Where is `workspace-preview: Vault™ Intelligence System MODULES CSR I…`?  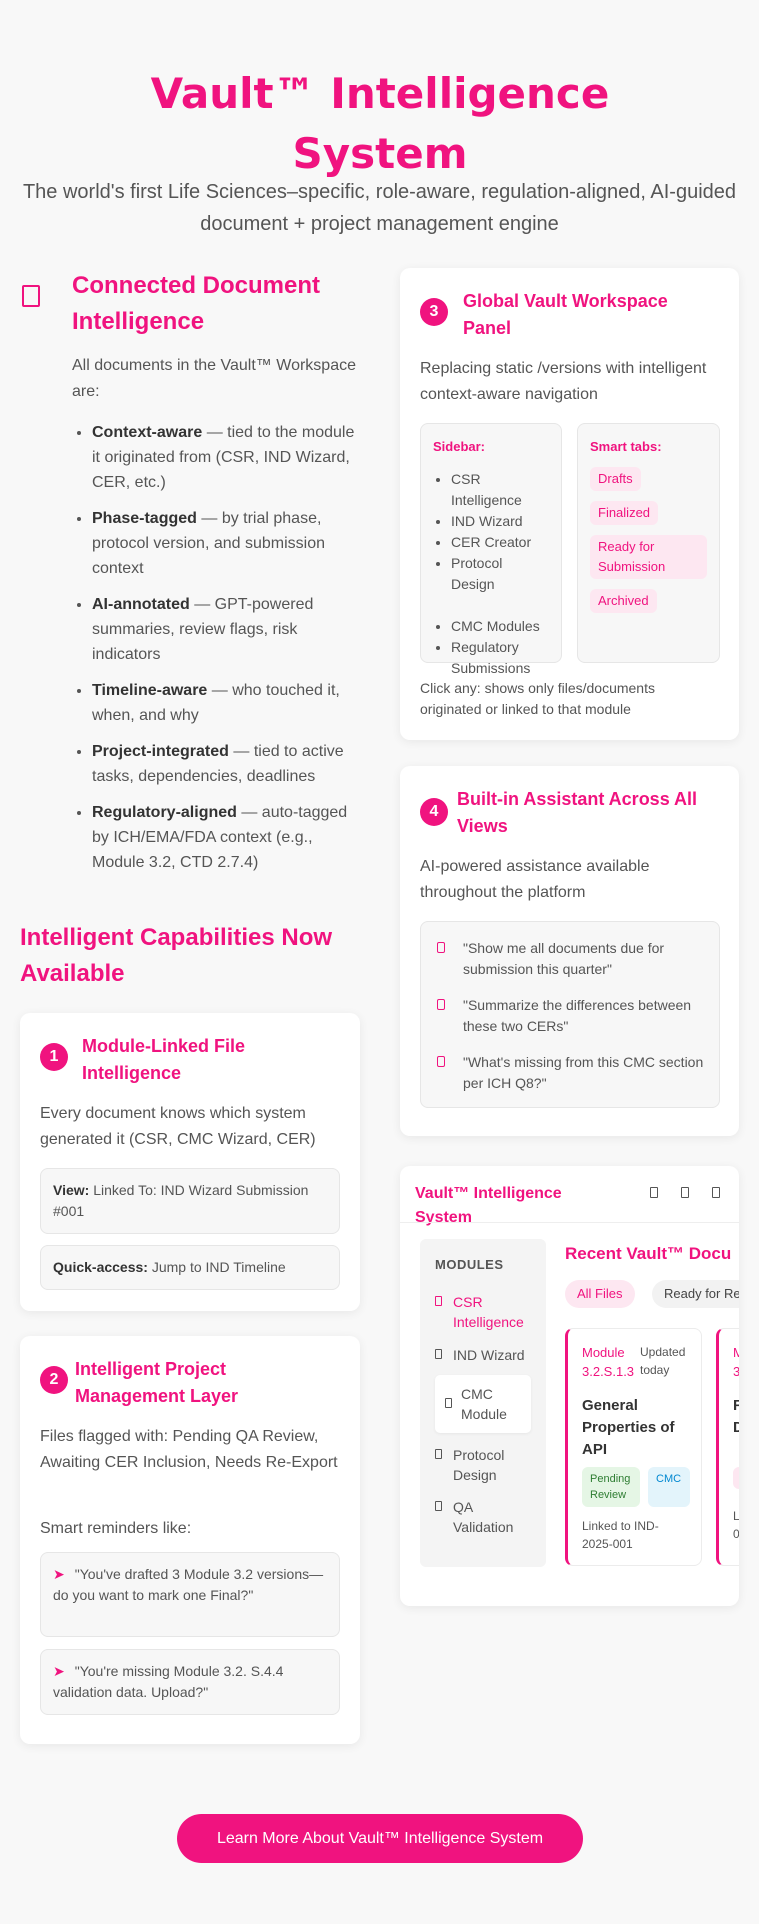 workspace-preview: Vault™ Intelligence System MODULES CSR I… is located at coordinates (569, 1386).